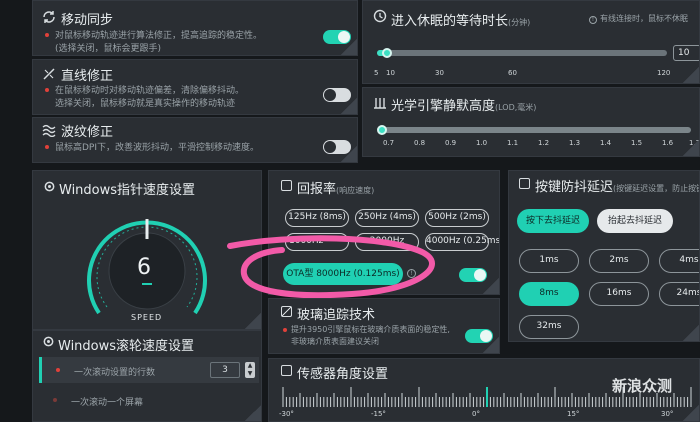 The width and height of the screenshot is (700, 422). I want to click on debounce-title: 按键防抖延迟(按键延迟设置，防止按键鼠标, so click(617, 185).